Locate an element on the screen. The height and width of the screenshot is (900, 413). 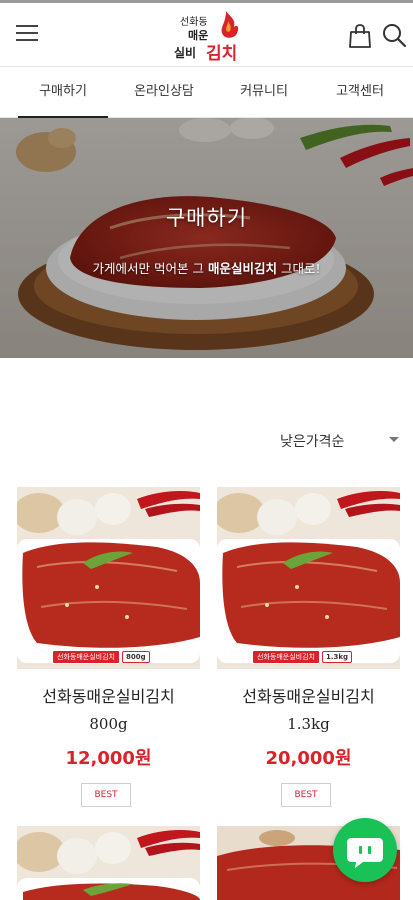
weight-tag: 선화동매운실비김치 800g is located at coordinates (101, 656).